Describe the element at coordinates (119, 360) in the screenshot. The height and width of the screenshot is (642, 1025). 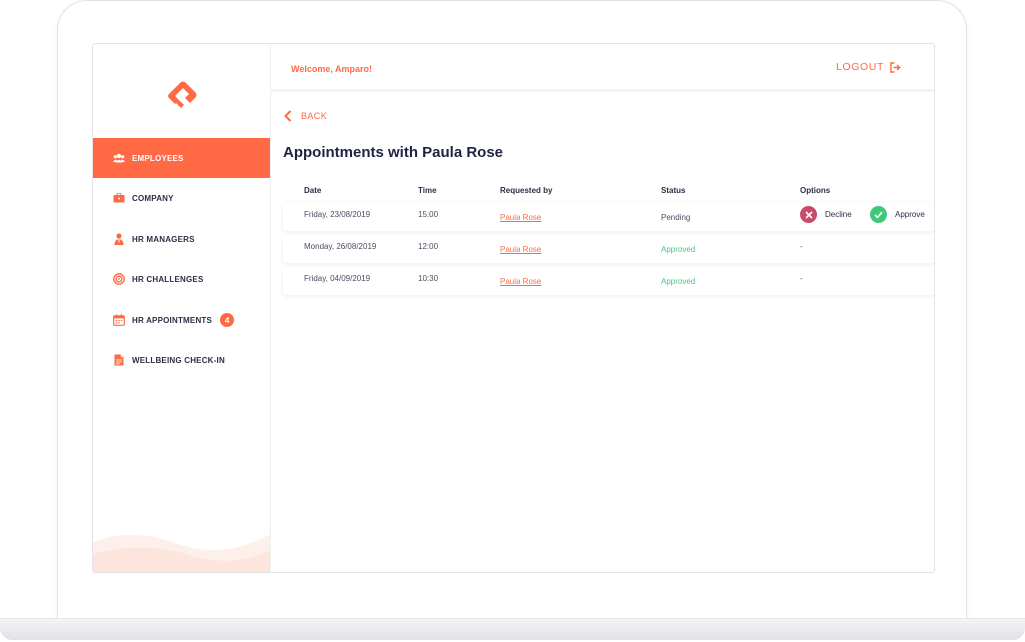
I see `document-icon` at that location.